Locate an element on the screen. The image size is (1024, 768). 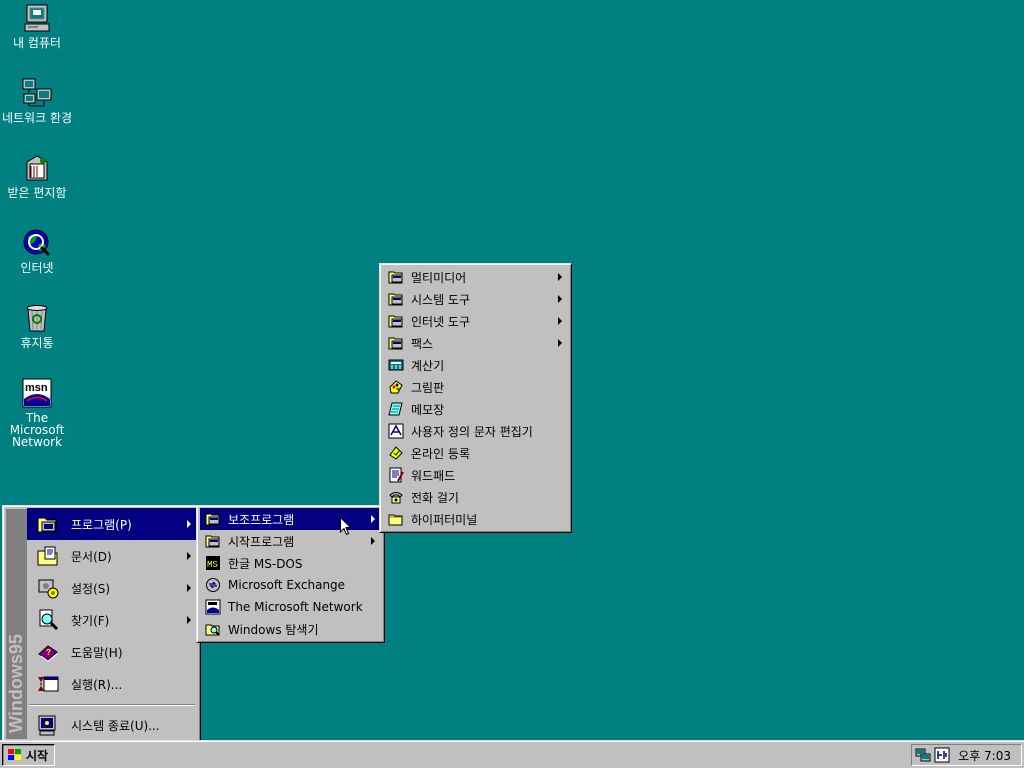
start-menu-item-programs: 프로그램(P) is located at coordinates (112, 524).